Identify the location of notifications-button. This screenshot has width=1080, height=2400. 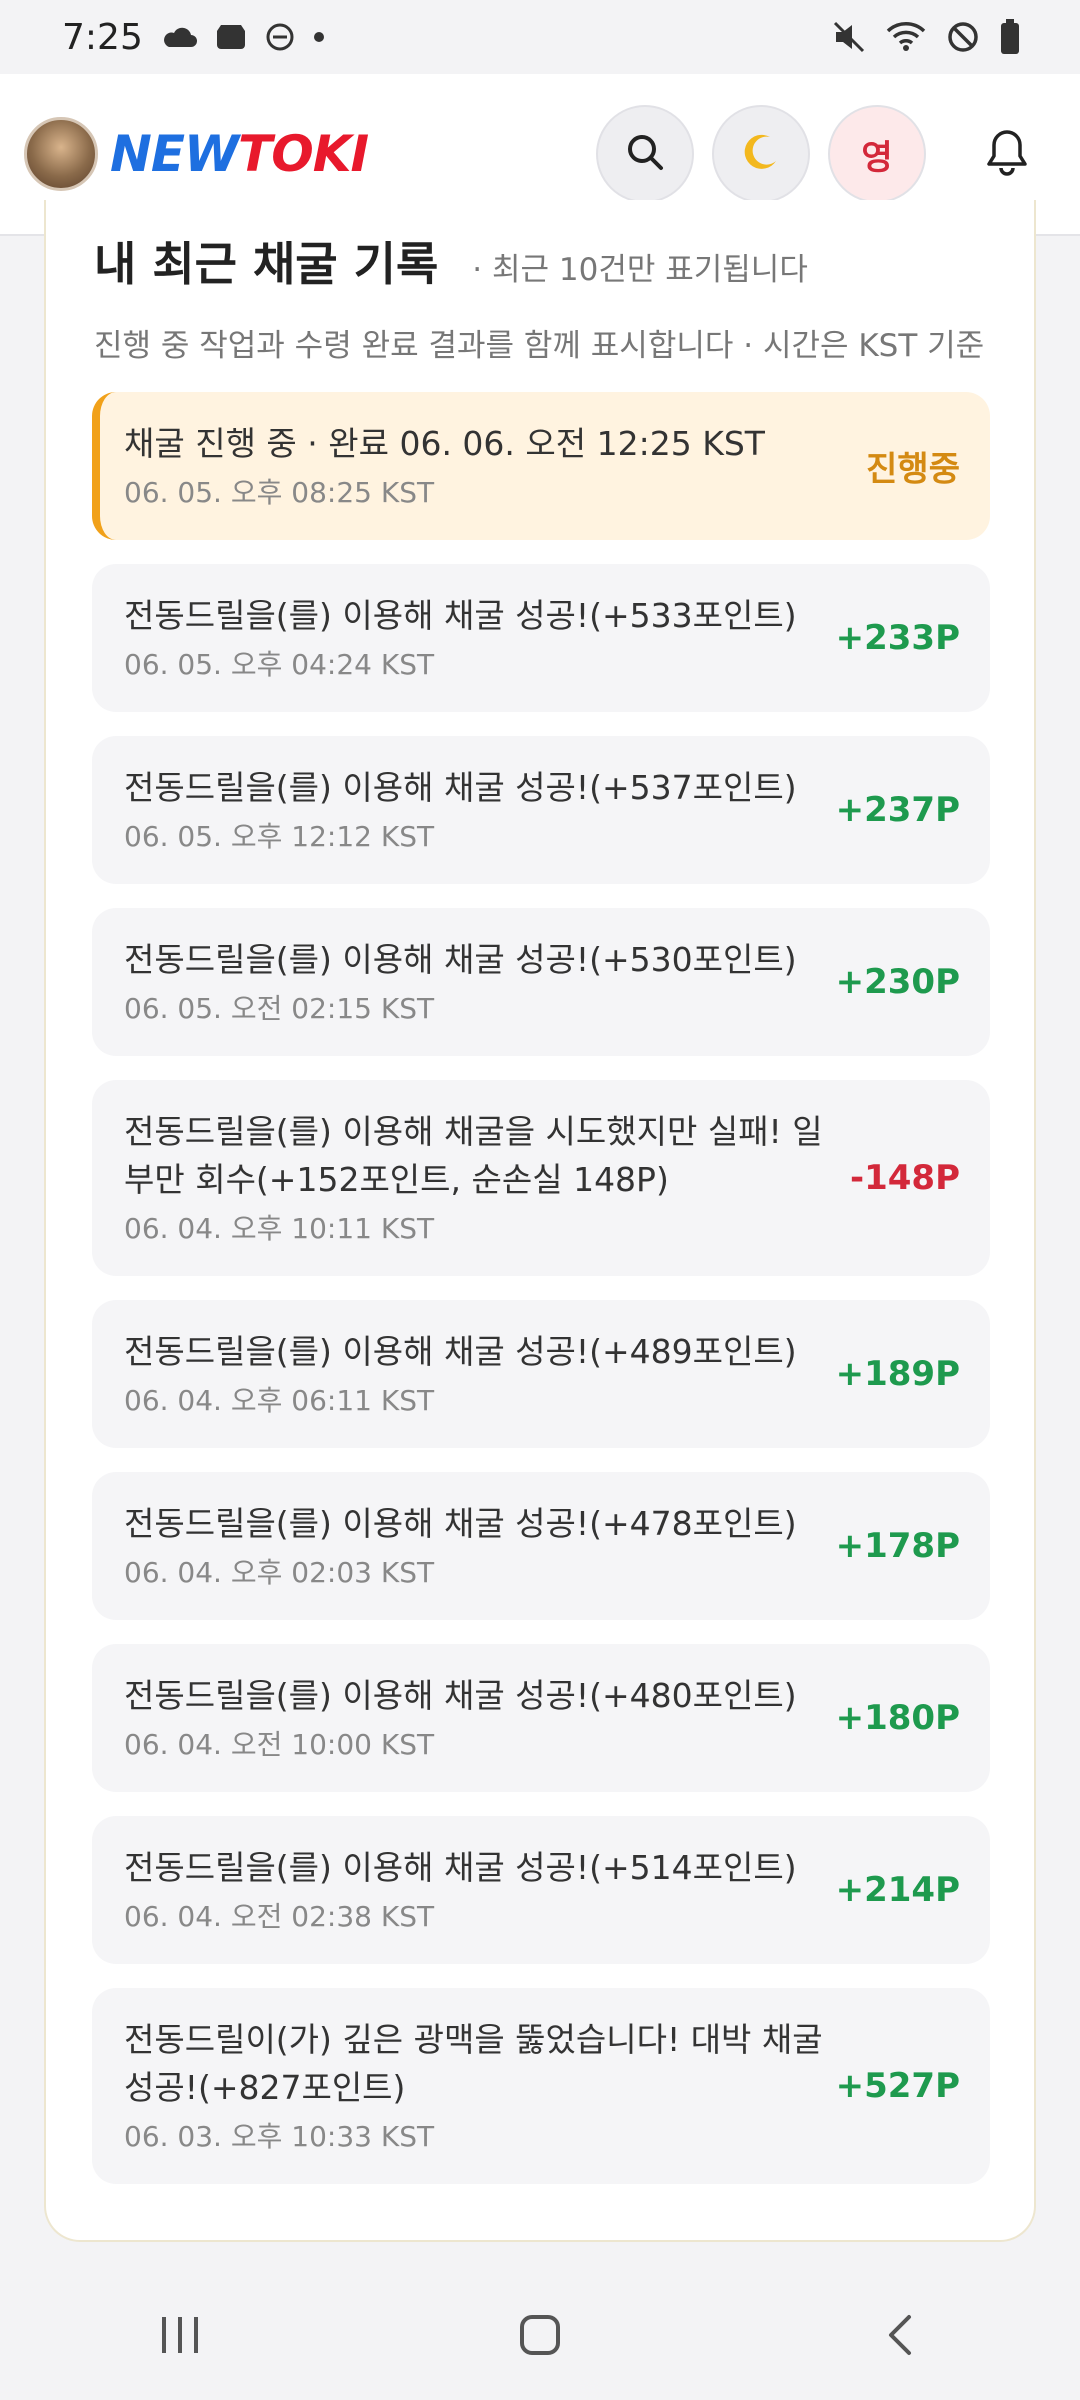
(1007, 154).